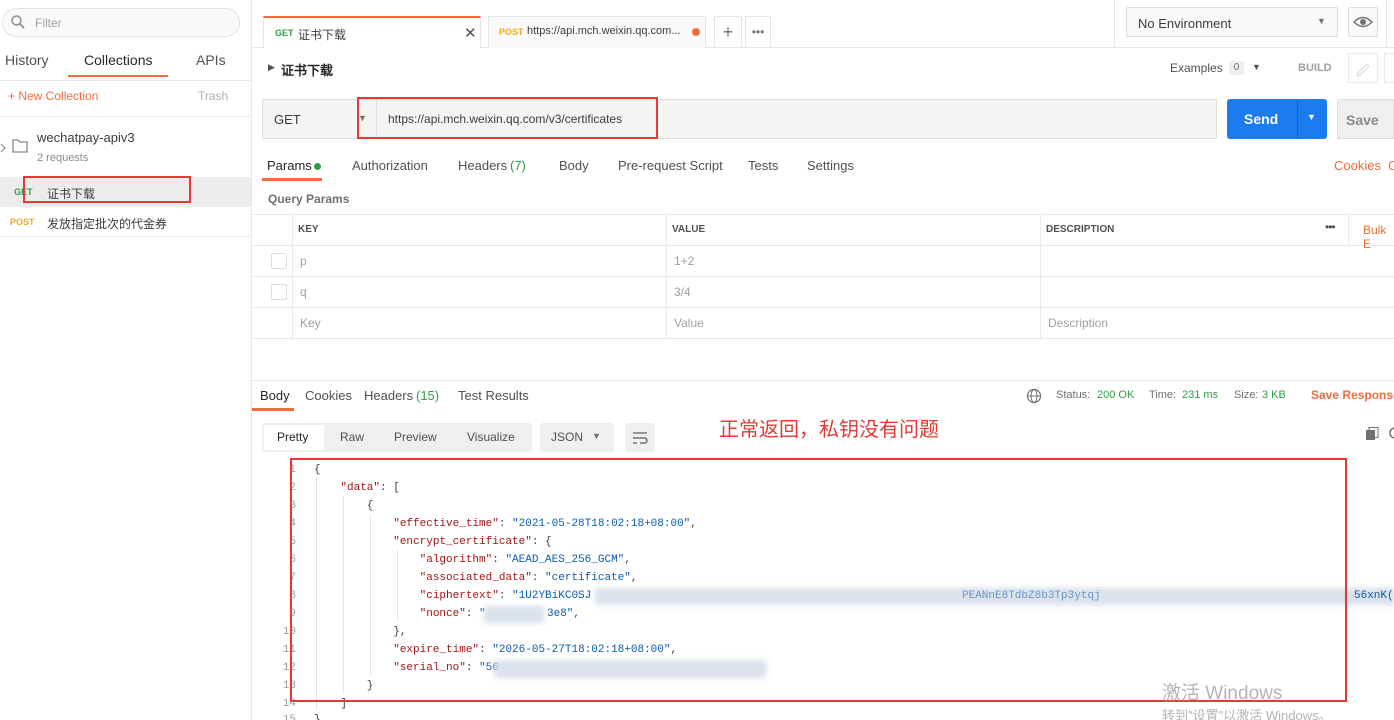  What do you see at coordinates (289, 165) in the screenshot?
I see `tab-params: Params` at bounding box center [289, 165].